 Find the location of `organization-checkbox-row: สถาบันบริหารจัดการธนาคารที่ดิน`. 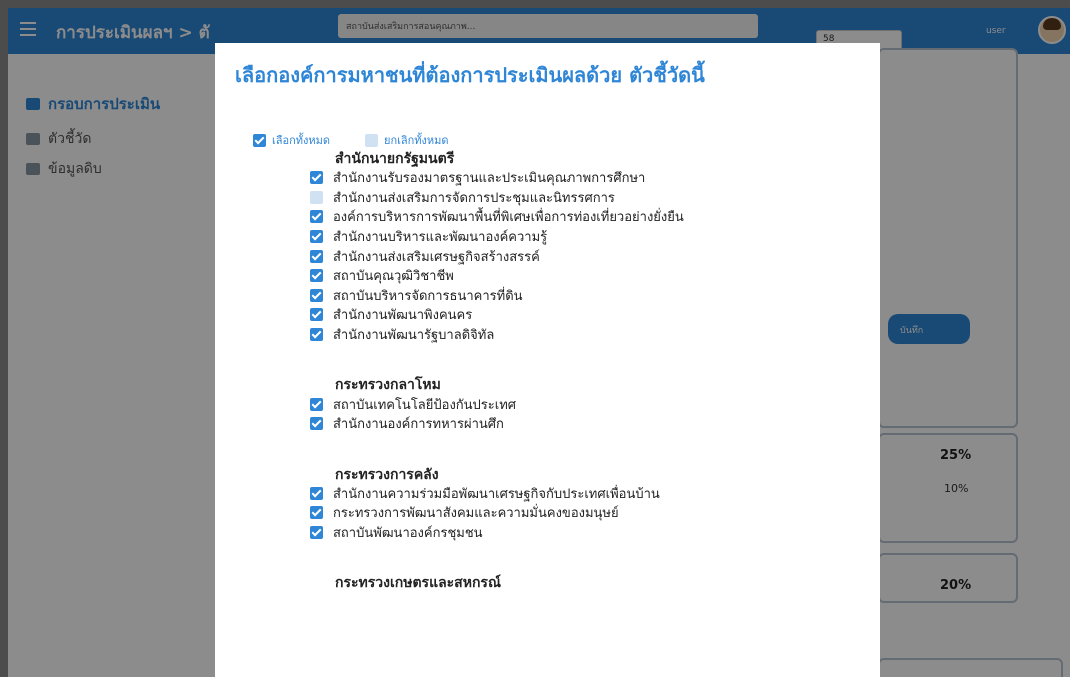

organization-checkbox-row: สถาบันบริหารจัดการธนาคารที่ดิน is located at coordinates (497, 296).